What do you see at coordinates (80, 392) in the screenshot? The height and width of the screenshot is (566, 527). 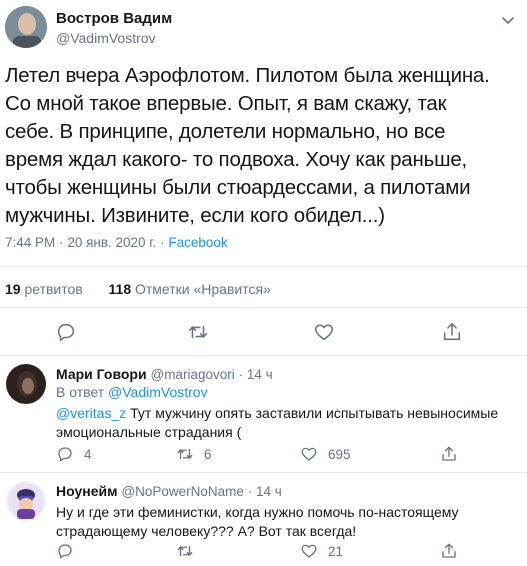 I see `in-reply-label: В ответ` at bounding box center [80, 392].